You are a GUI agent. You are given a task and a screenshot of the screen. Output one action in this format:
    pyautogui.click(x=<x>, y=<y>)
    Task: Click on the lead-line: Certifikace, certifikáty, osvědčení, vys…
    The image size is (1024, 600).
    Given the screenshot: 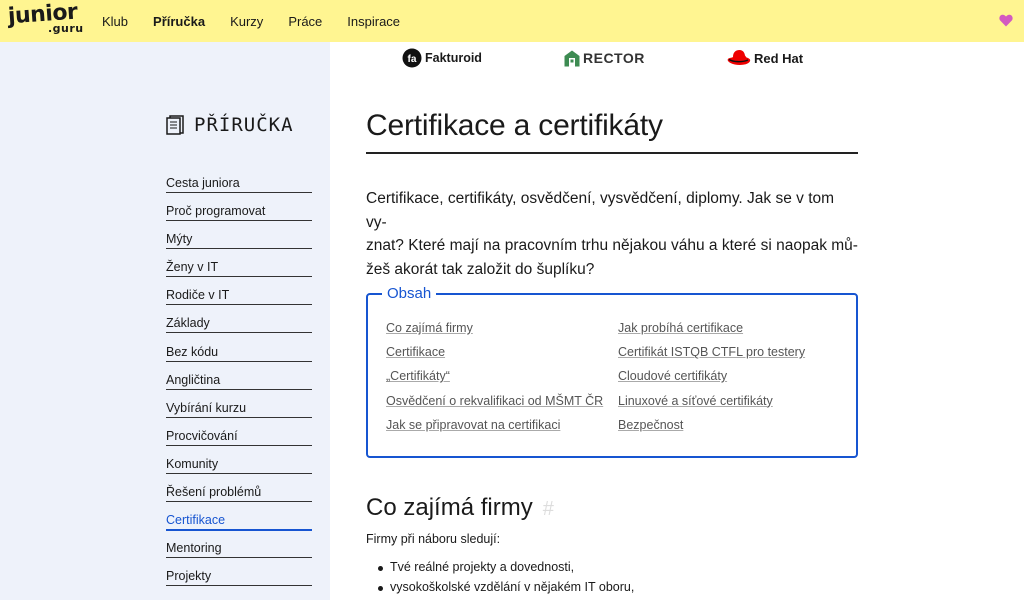 What is the action you would take?
    pyautogui.click(x=600, y=210)
    